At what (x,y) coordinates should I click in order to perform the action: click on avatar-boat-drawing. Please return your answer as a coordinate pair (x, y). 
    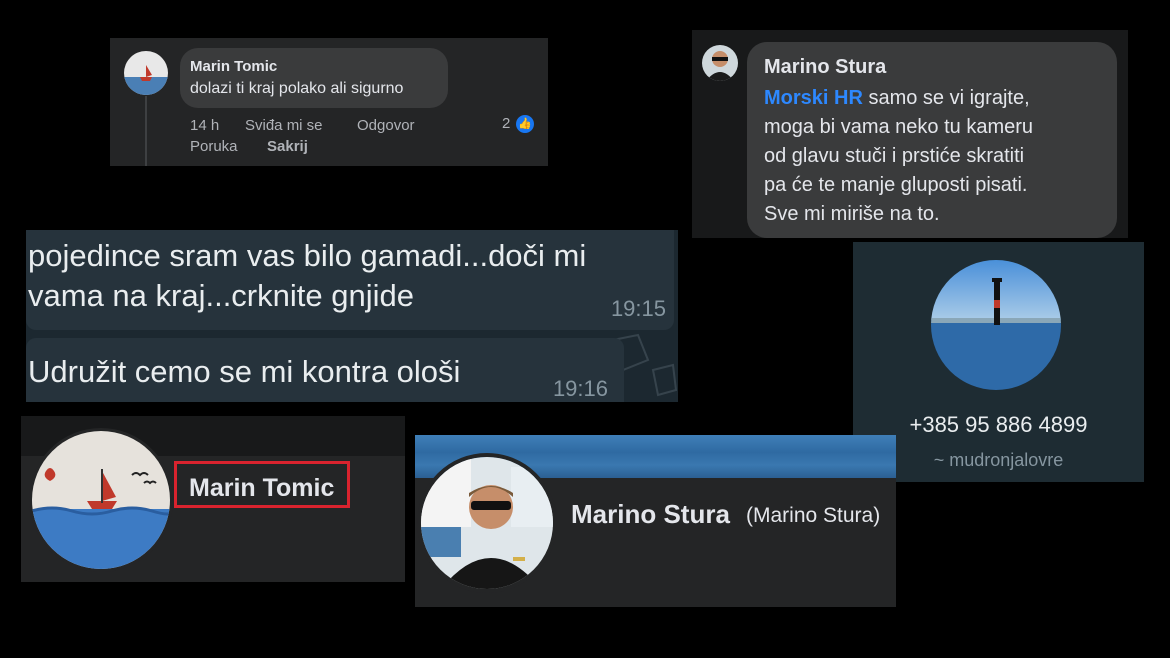
    Looking at the image, I should click on (146, 73).